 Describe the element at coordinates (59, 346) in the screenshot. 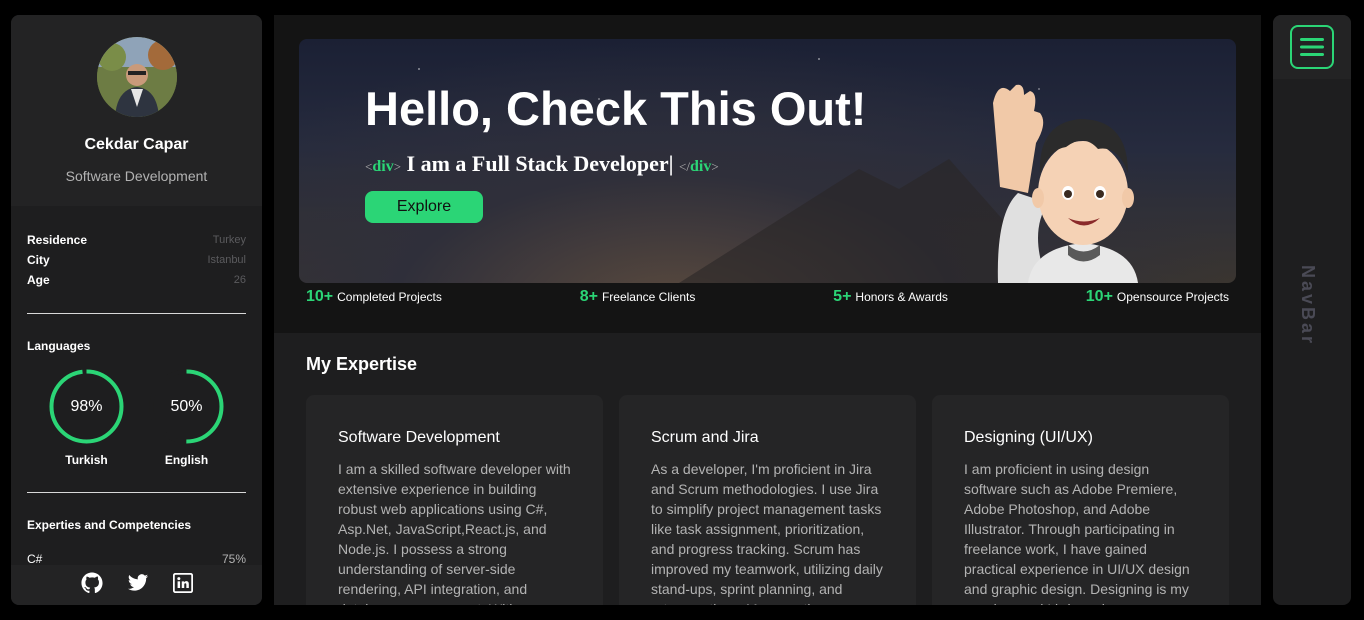

I see `languages-title: Languages` at that location.